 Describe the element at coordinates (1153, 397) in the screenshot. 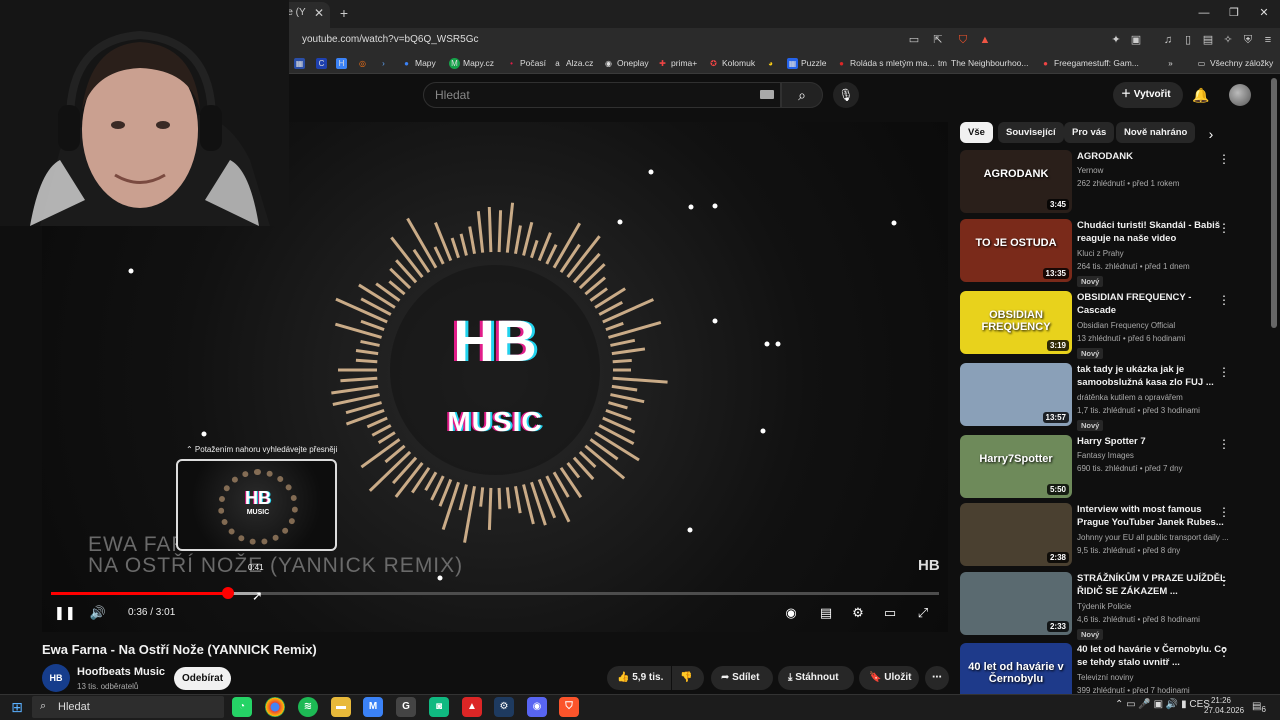

I see `recommendation-channel: drátěnka kutilem a opravářem` at that location.